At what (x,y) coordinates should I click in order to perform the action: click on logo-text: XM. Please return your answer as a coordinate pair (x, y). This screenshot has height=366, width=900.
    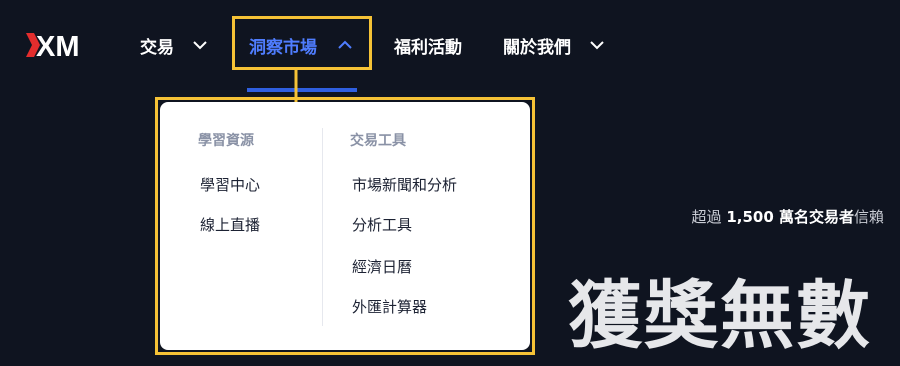
    Looking at the image, I should click on (58, 45).